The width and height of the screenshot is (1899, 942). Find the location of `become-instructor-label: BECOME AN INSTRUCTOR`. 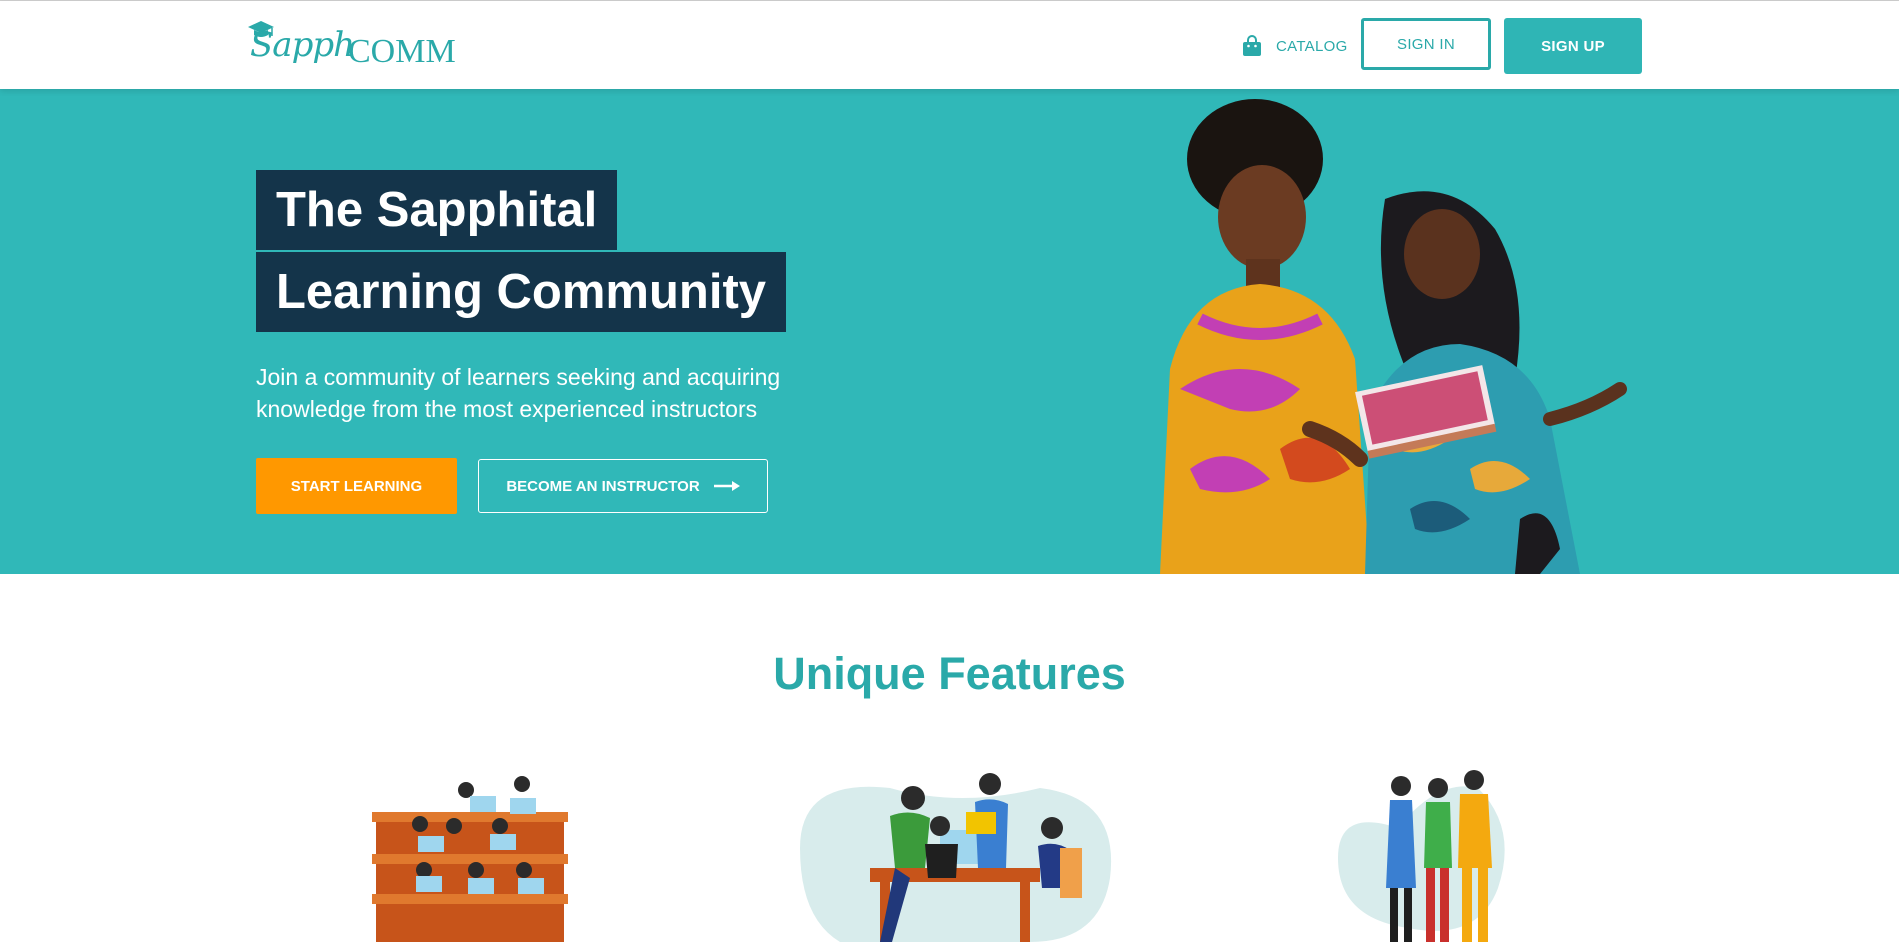

become-instructor-label: BECOME AN INSTRUCTOR is located at coordinates (603, 486).